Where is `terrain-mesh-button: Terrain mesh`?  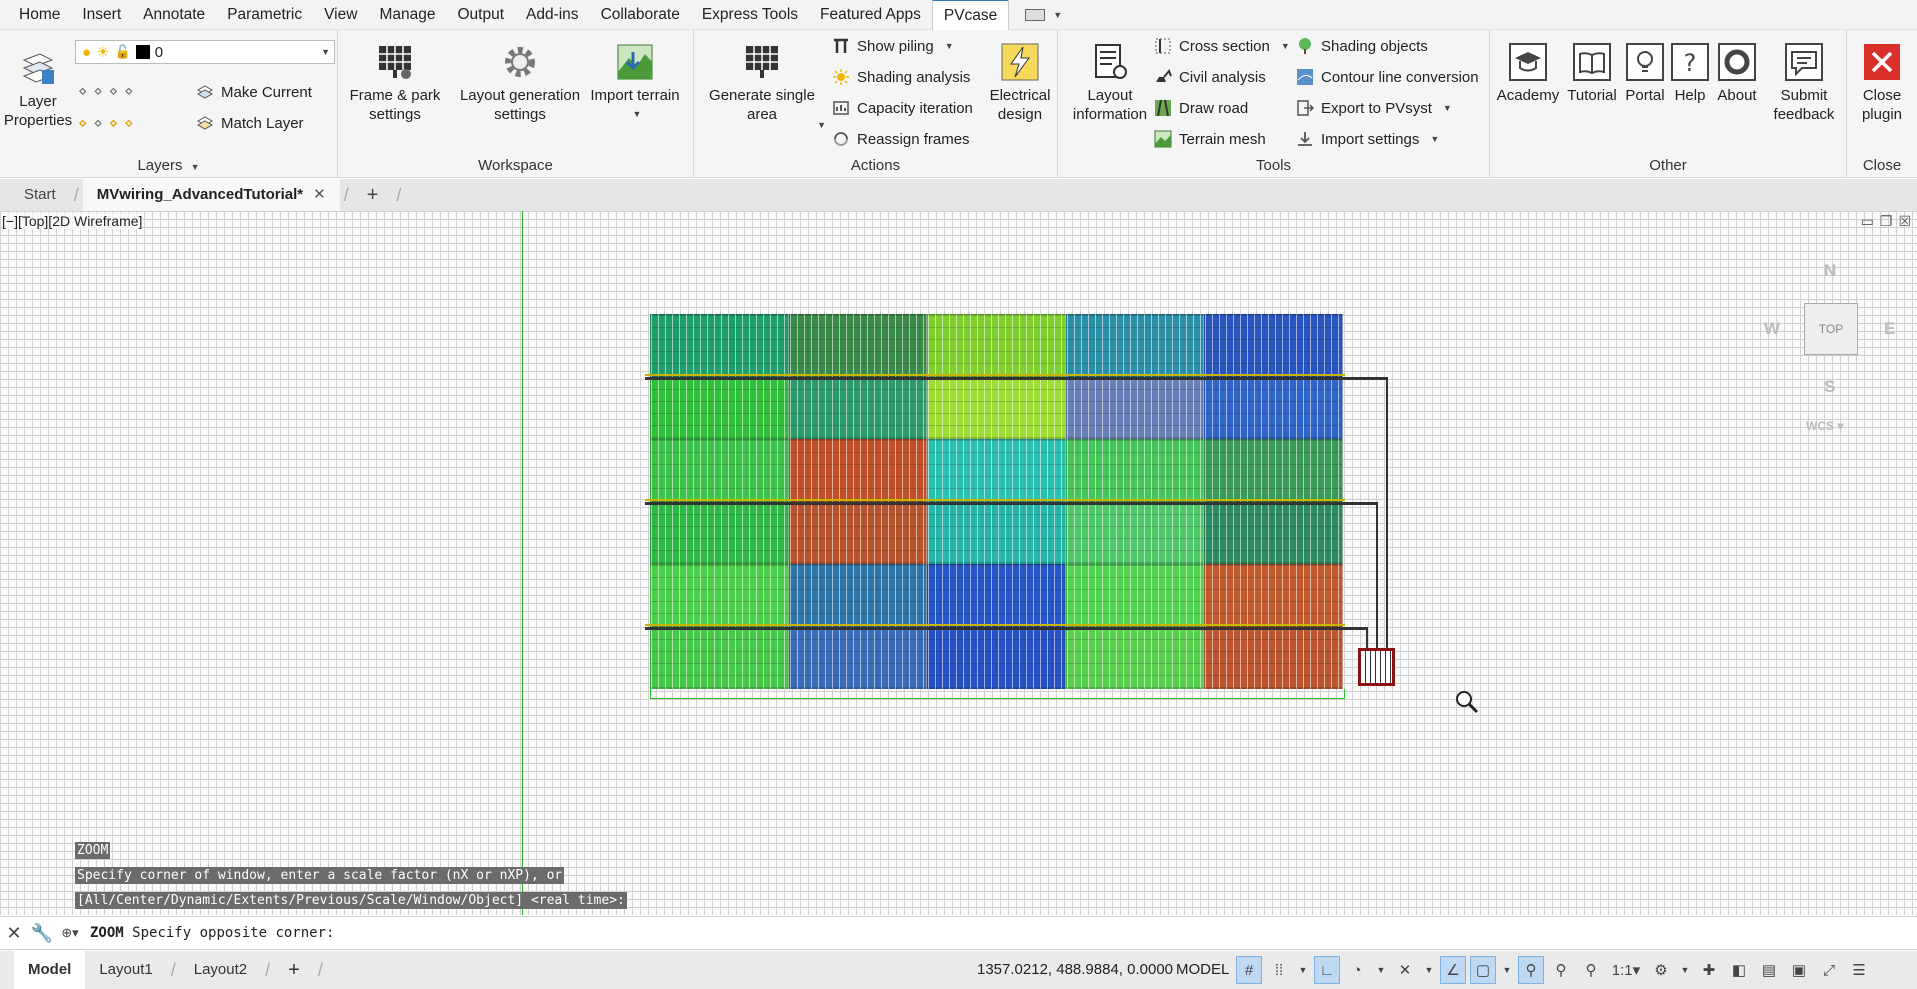 terrain-mesh-button: Terrain mesh is located at coordinates (1210, 139).